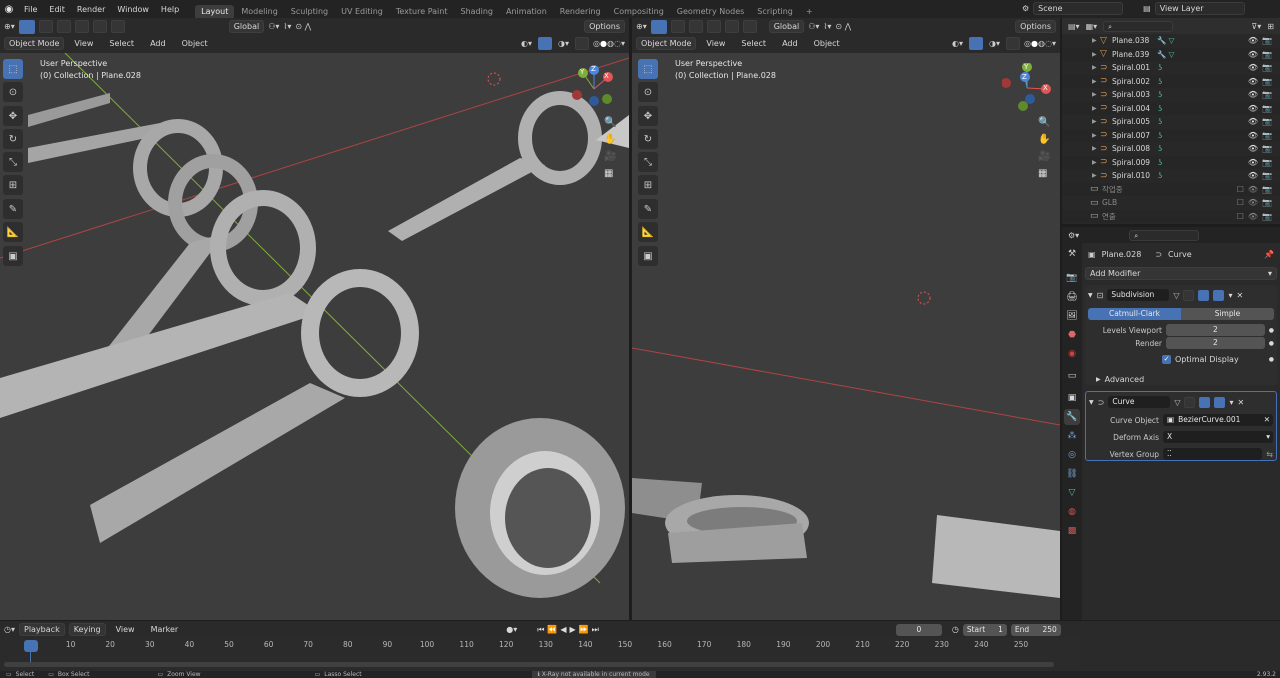  Describe the element at coordinates (1034, 43) in the screenshot. I see `shading-solid-icon: ●` at that location.